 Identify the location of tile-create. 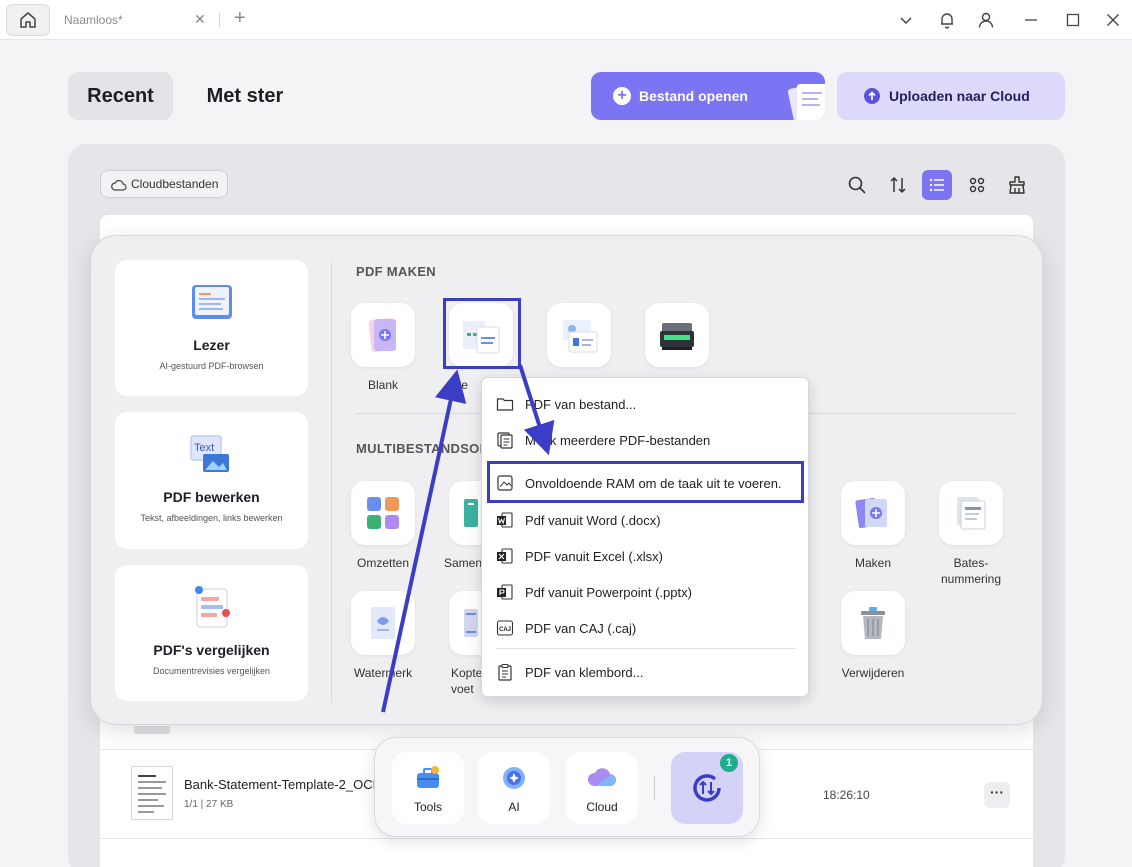
(873, 513).